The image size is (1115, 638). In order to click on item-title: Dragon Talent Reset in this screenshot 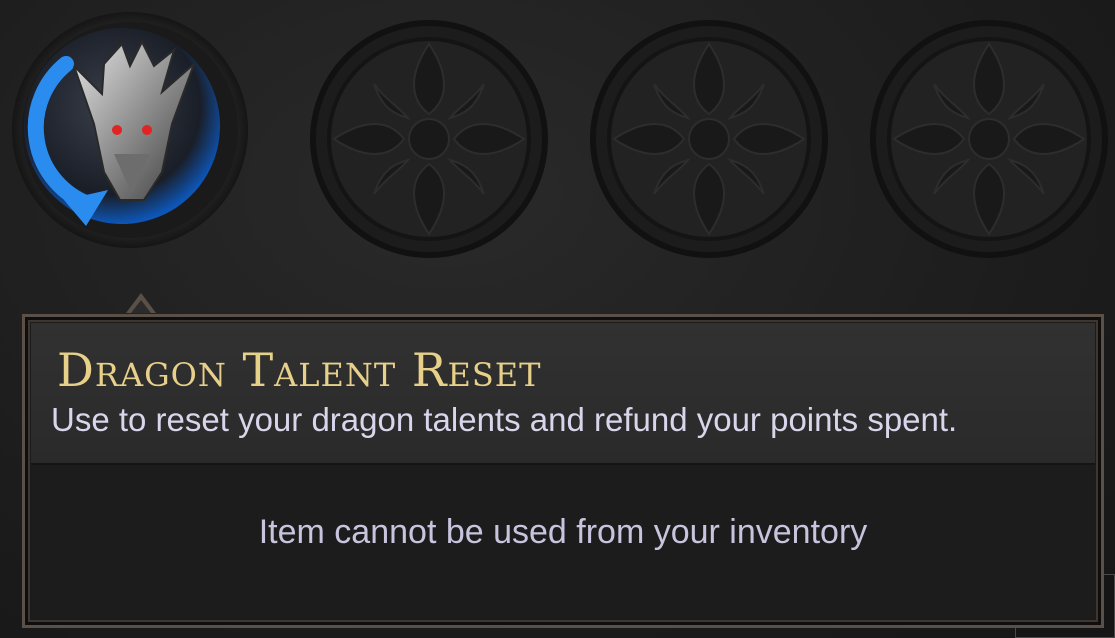, I will do `click(299, 370)`.